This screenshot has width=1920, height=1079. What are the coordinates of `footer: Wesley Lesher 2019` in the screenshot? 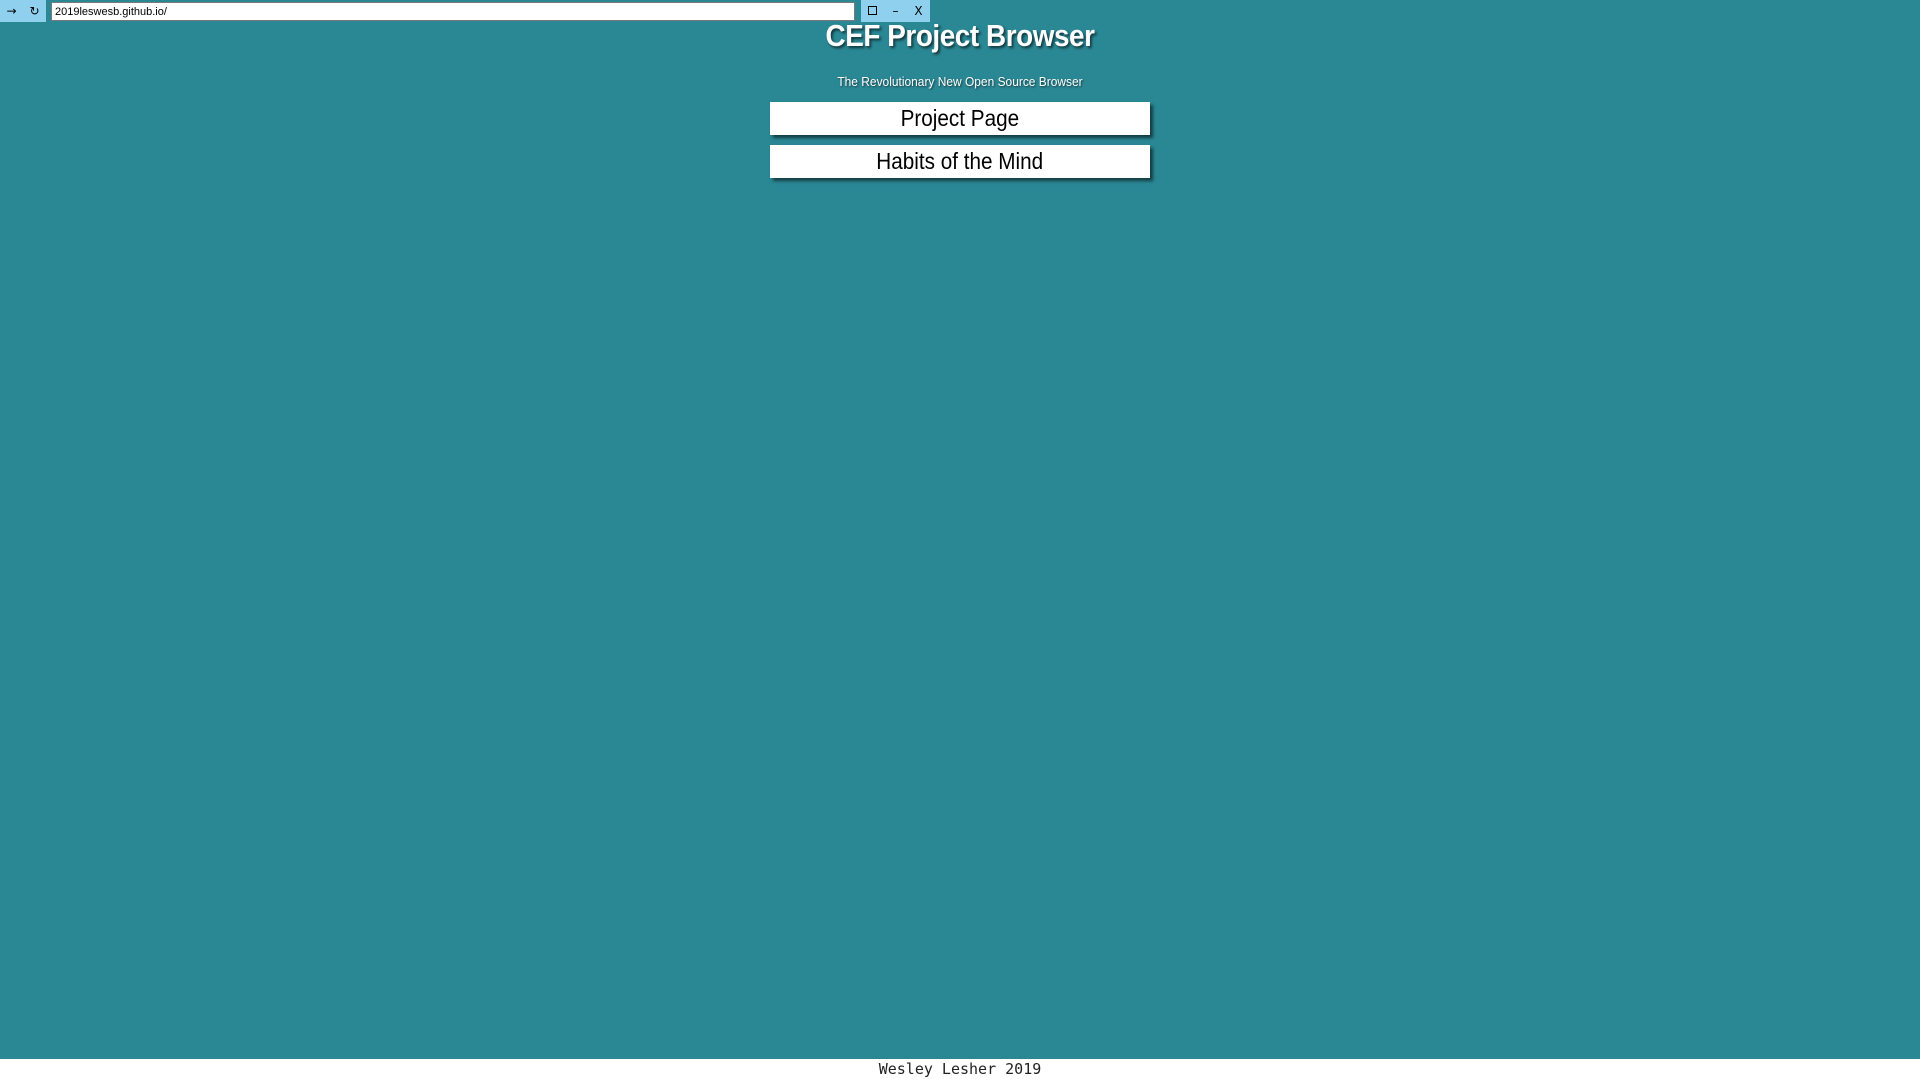 It's located at (960, 1069).